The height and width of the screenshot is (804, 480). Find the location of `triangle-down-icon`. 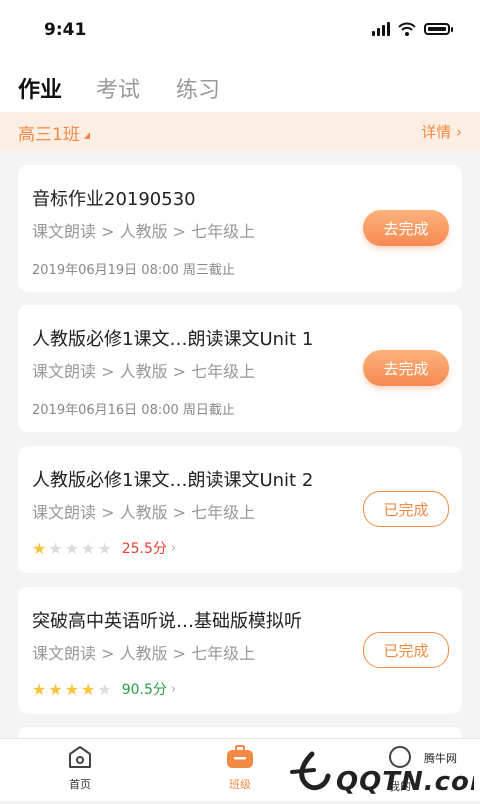

triangle-down-icon is located at coordinates (86, 135).